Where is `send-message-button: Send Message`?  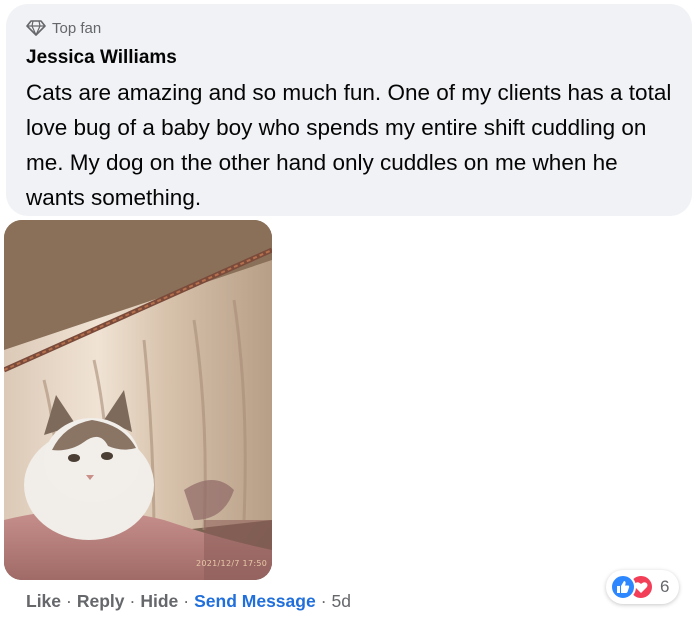 send-message-button: Send Message is located at coordinates (255, 601).